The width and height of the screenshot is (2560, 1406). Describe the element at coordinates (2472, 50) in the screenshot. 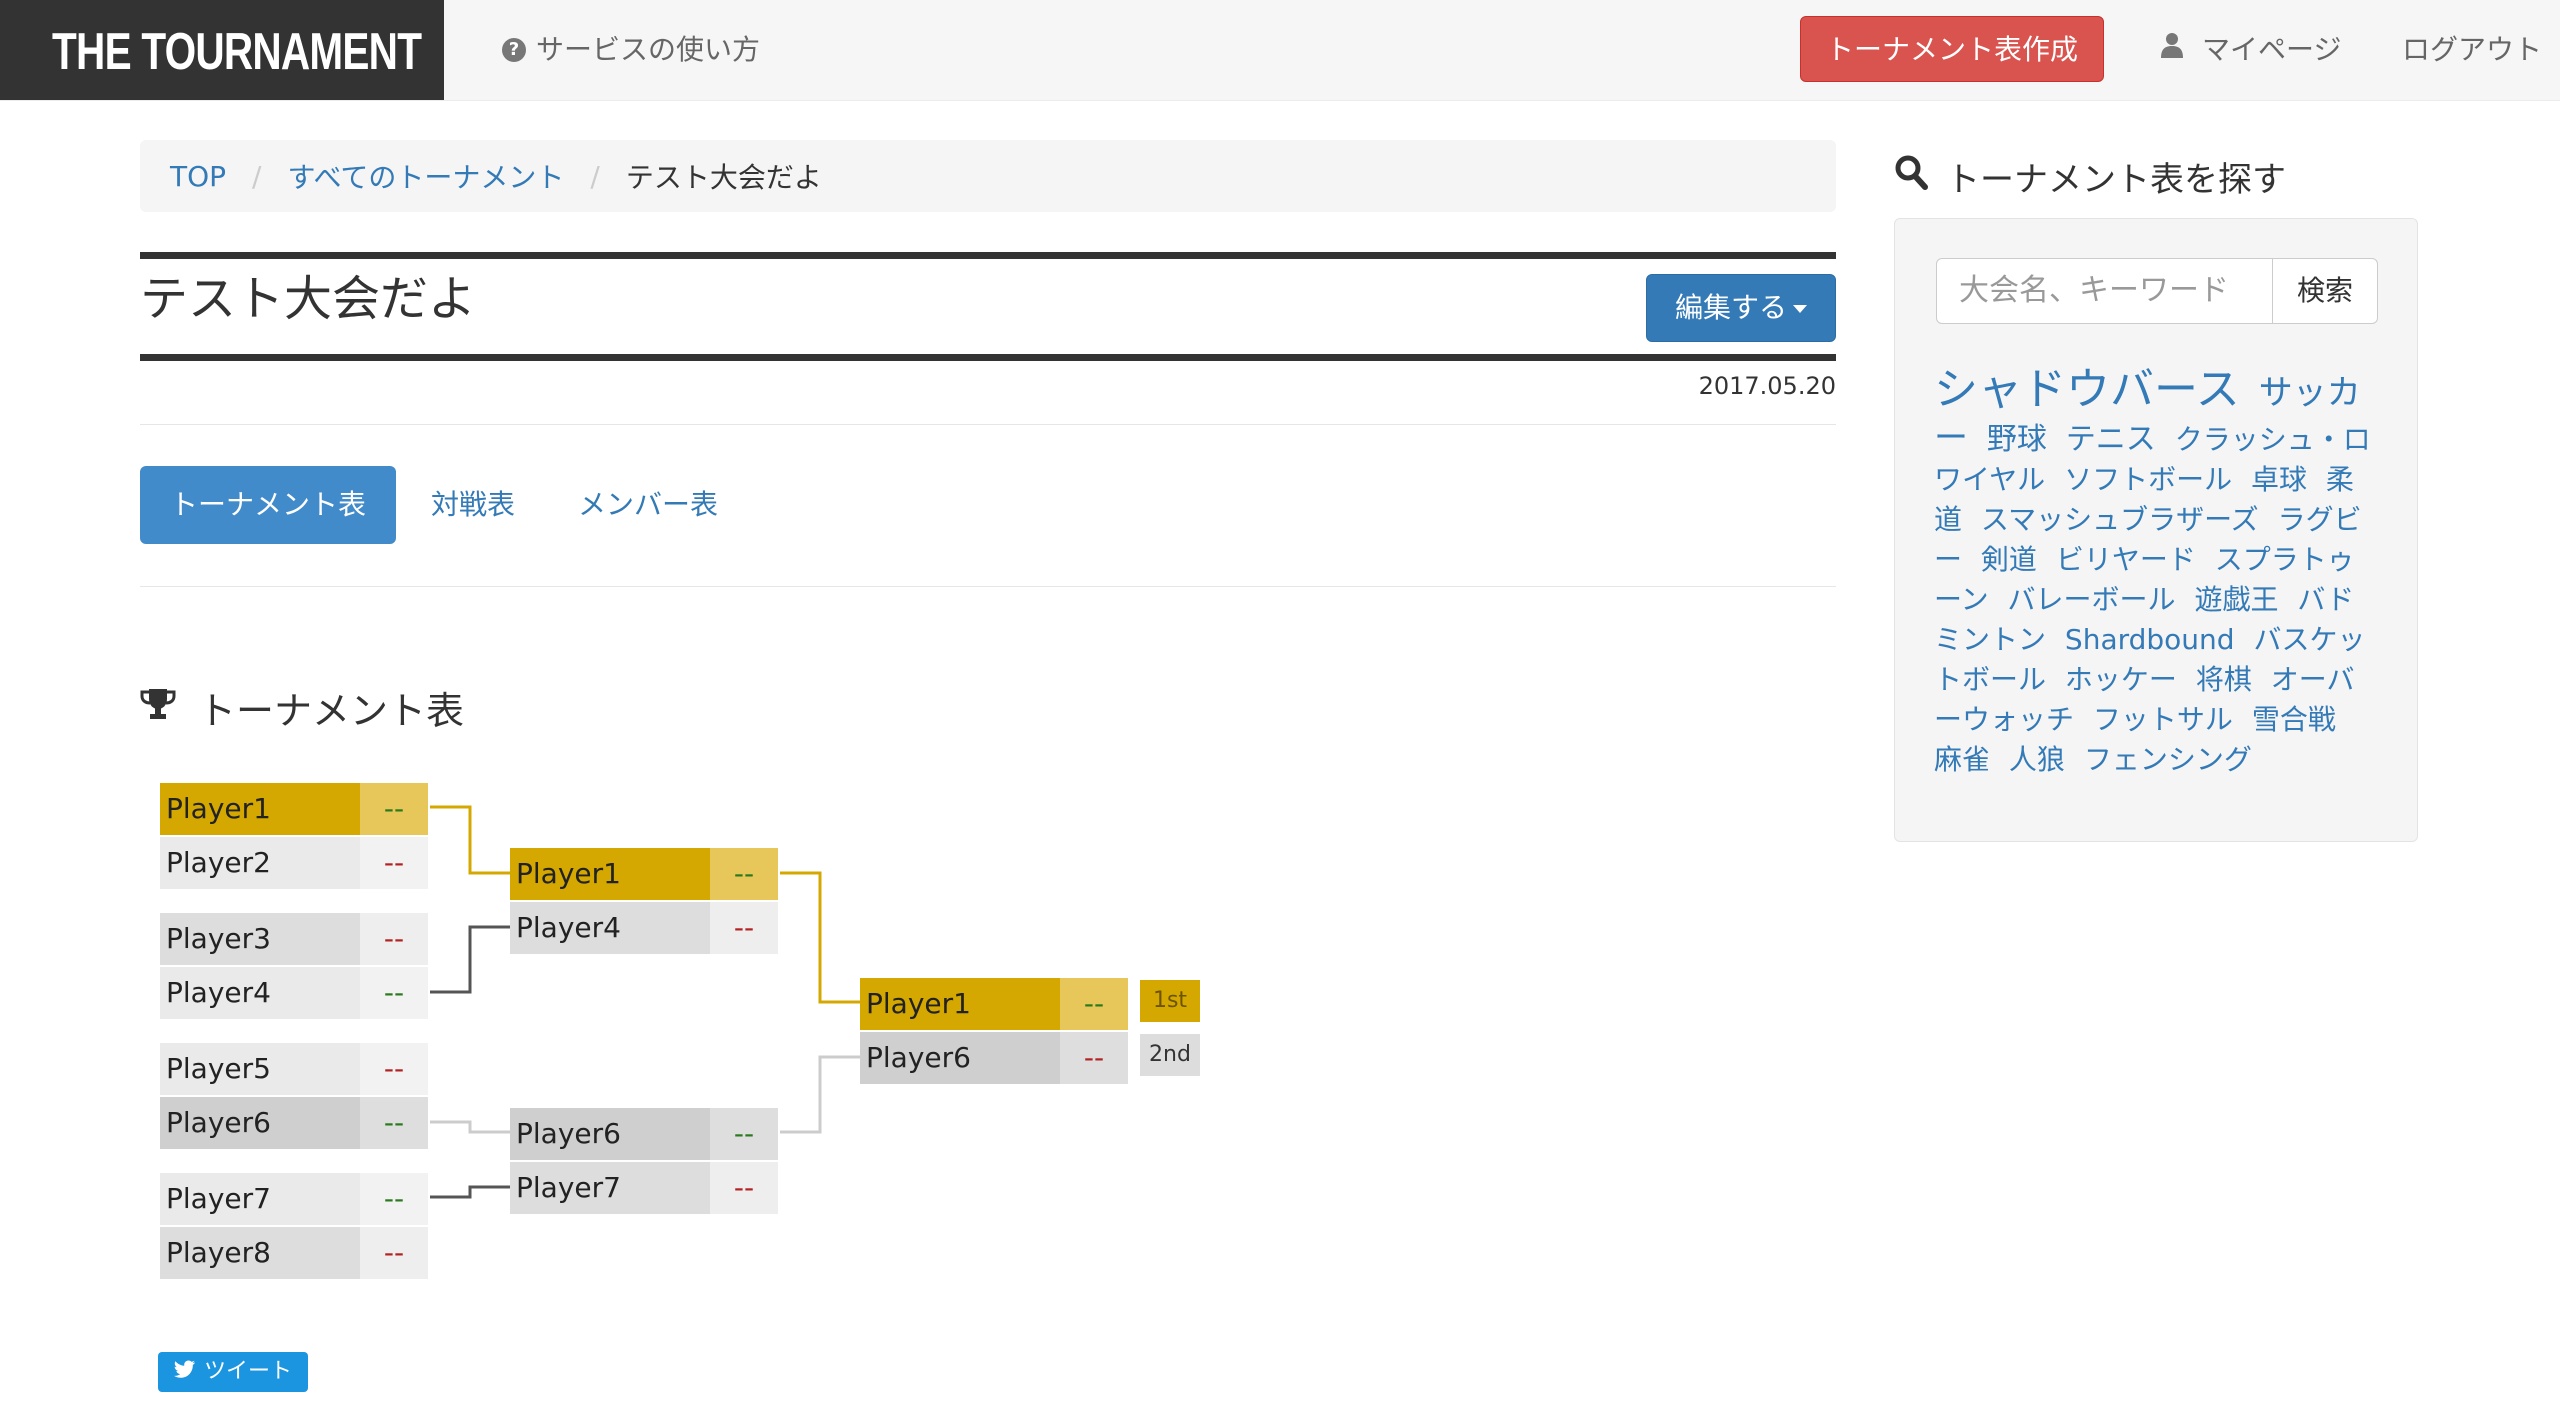

I see `logout-link: ログアウト` at that location.